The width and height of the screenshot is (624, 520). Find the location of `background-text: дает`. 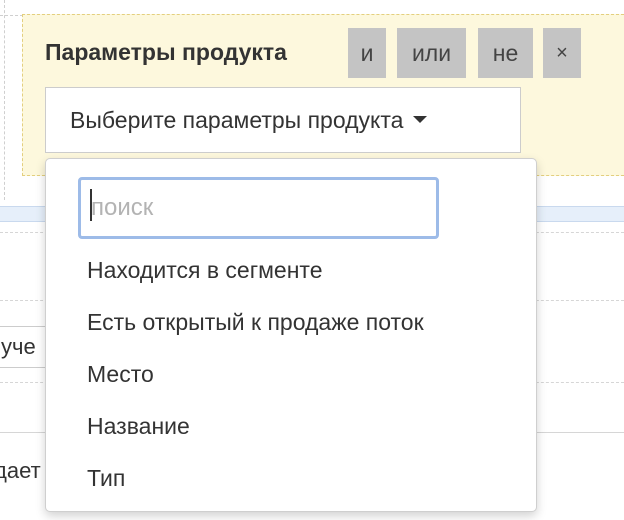

background-text: дает is located at coordinates (20, 470).